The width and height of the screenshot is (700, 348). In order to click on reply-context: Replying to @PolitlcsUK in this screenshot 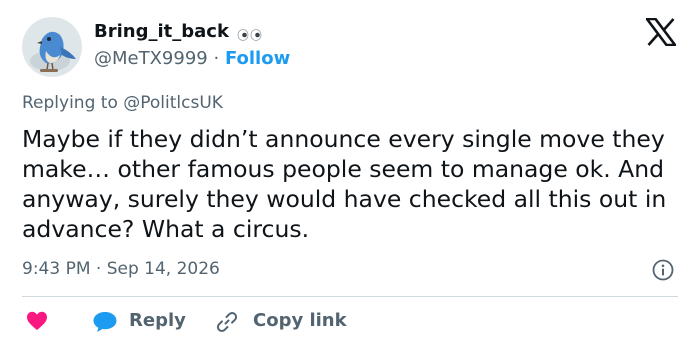, I will do `click(122, 103)`.